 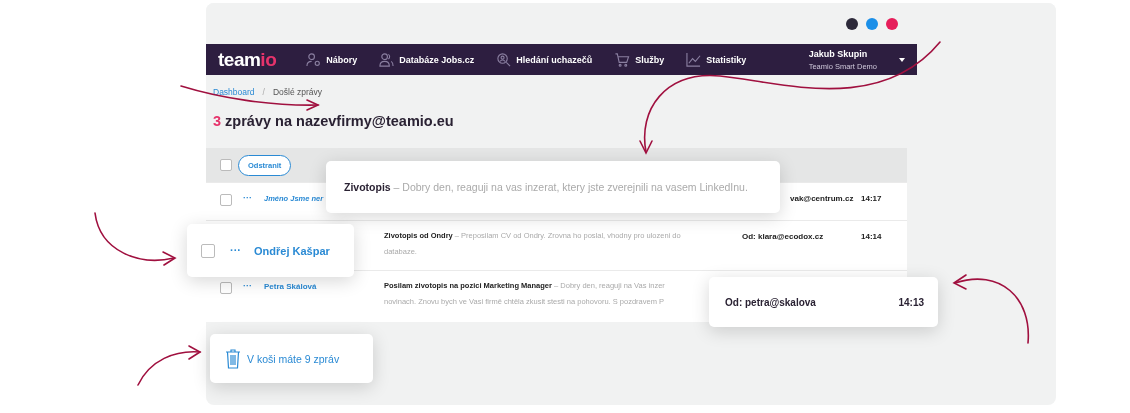 I want to click on breadcrumb-current: Došlé zprávy, so click(x=297, y=92).